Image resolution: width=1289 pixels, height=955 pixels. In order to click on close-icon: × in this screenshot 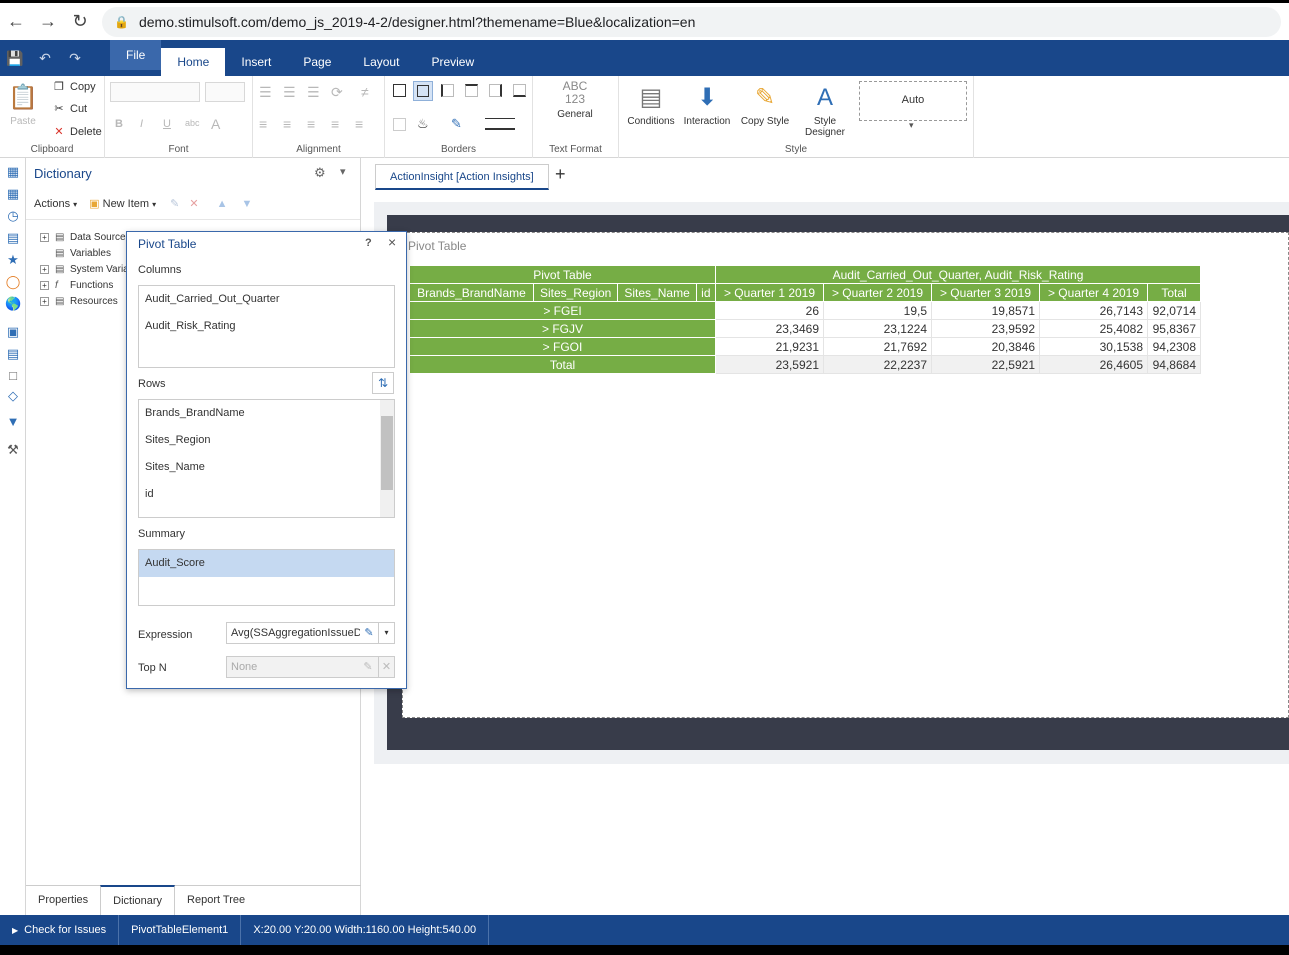, I will do `click(392, 242)`.